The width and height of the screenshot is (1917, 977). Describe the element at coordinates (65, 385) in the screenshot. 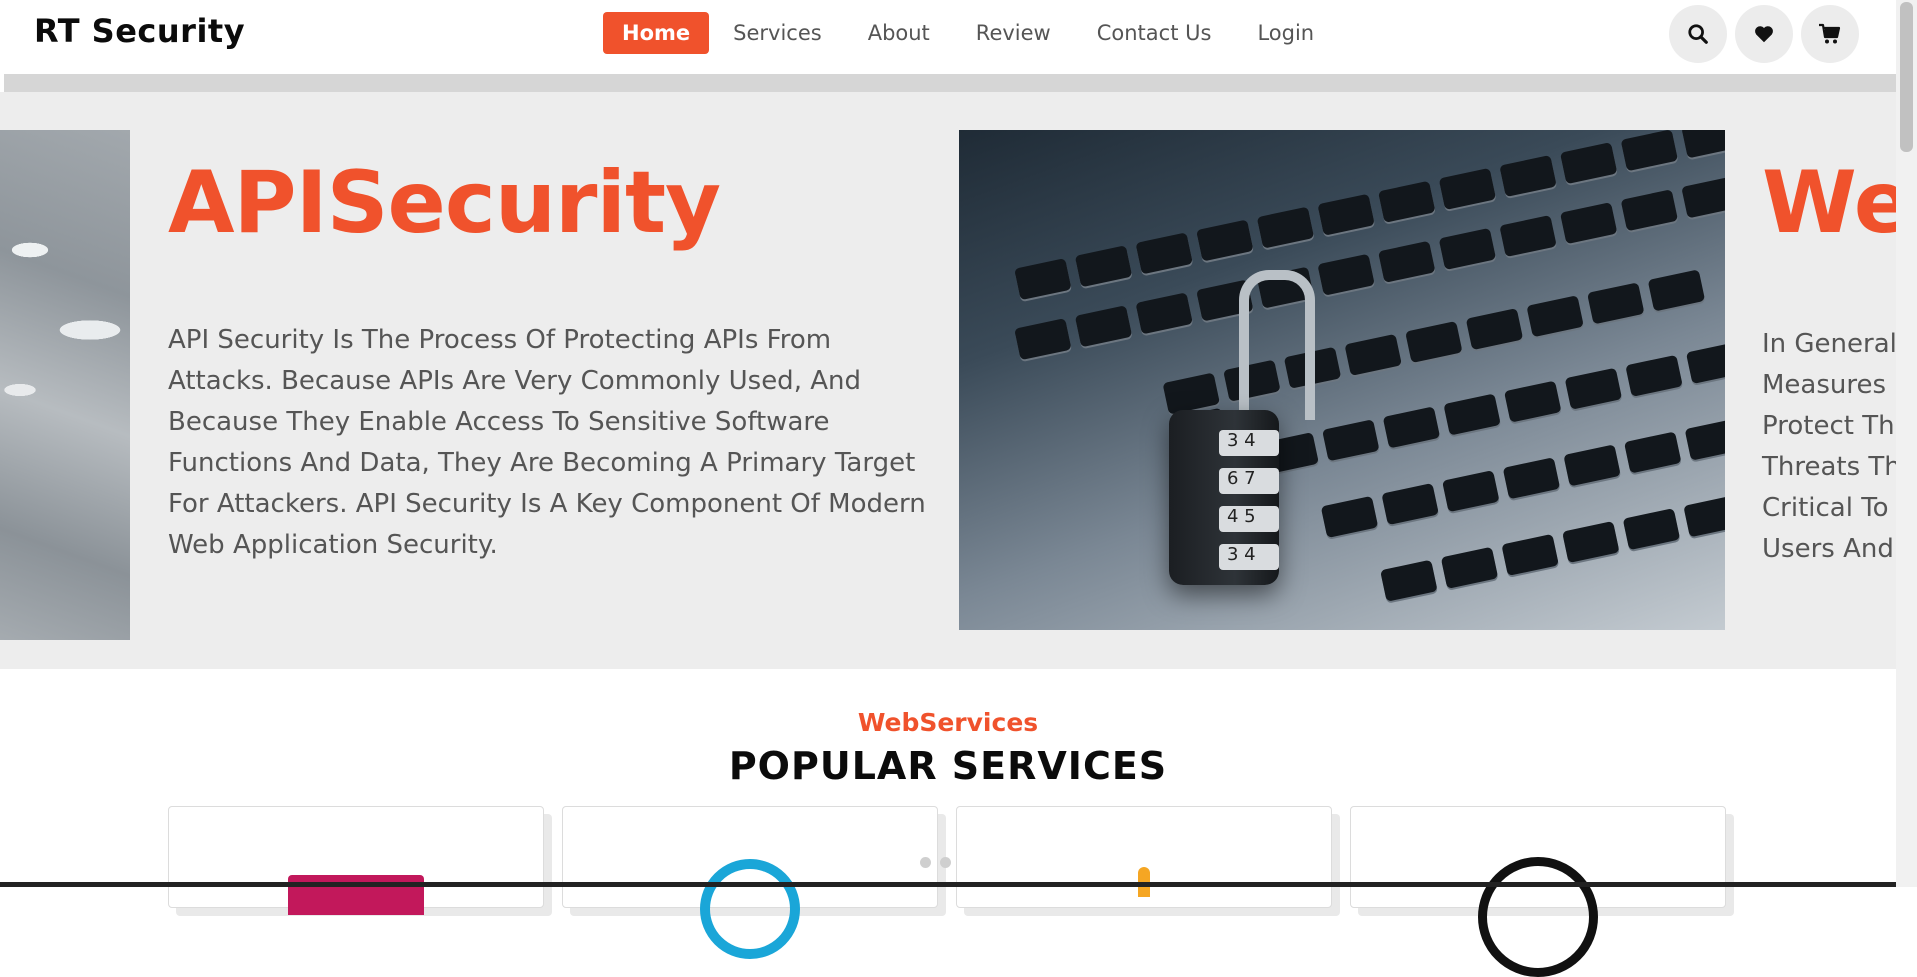

I see `previous-slide-image` at that location.